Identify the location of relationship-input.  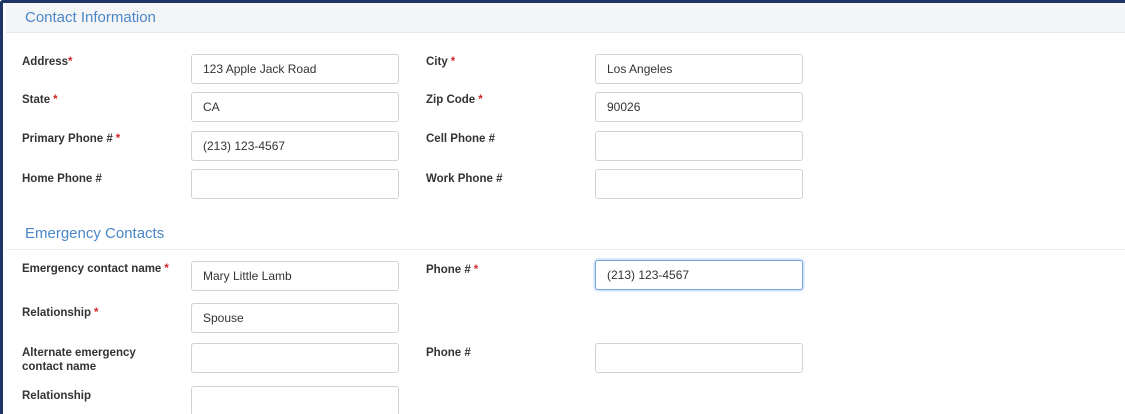
(295, 318).